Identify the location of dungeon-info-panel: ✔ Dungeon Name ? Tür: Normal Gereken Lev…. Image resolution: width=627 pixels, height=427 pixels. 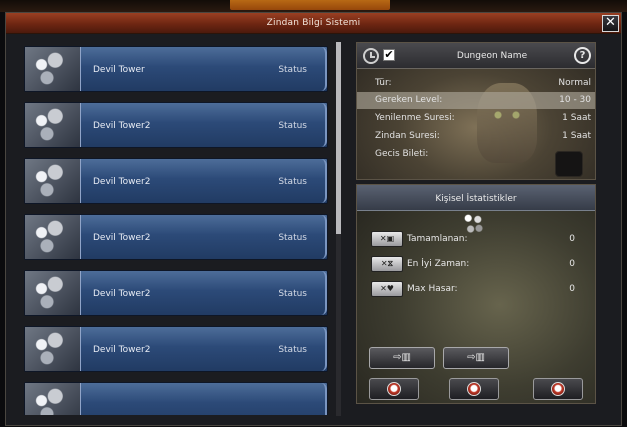
(476, 111).